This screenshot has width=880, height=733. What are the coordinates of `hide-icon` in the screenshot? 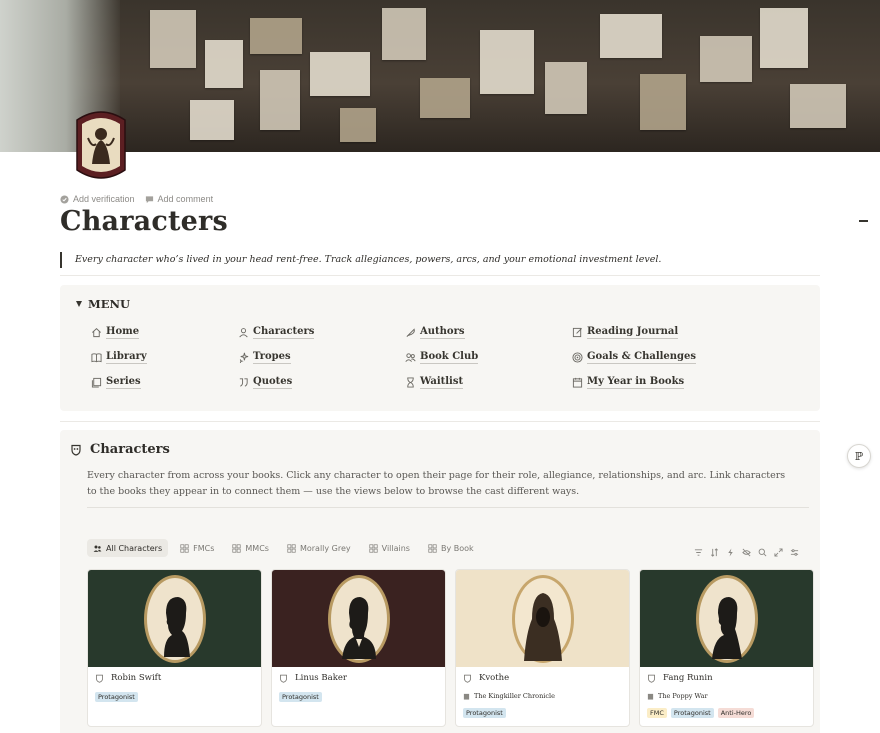 It's located at (746, 549).